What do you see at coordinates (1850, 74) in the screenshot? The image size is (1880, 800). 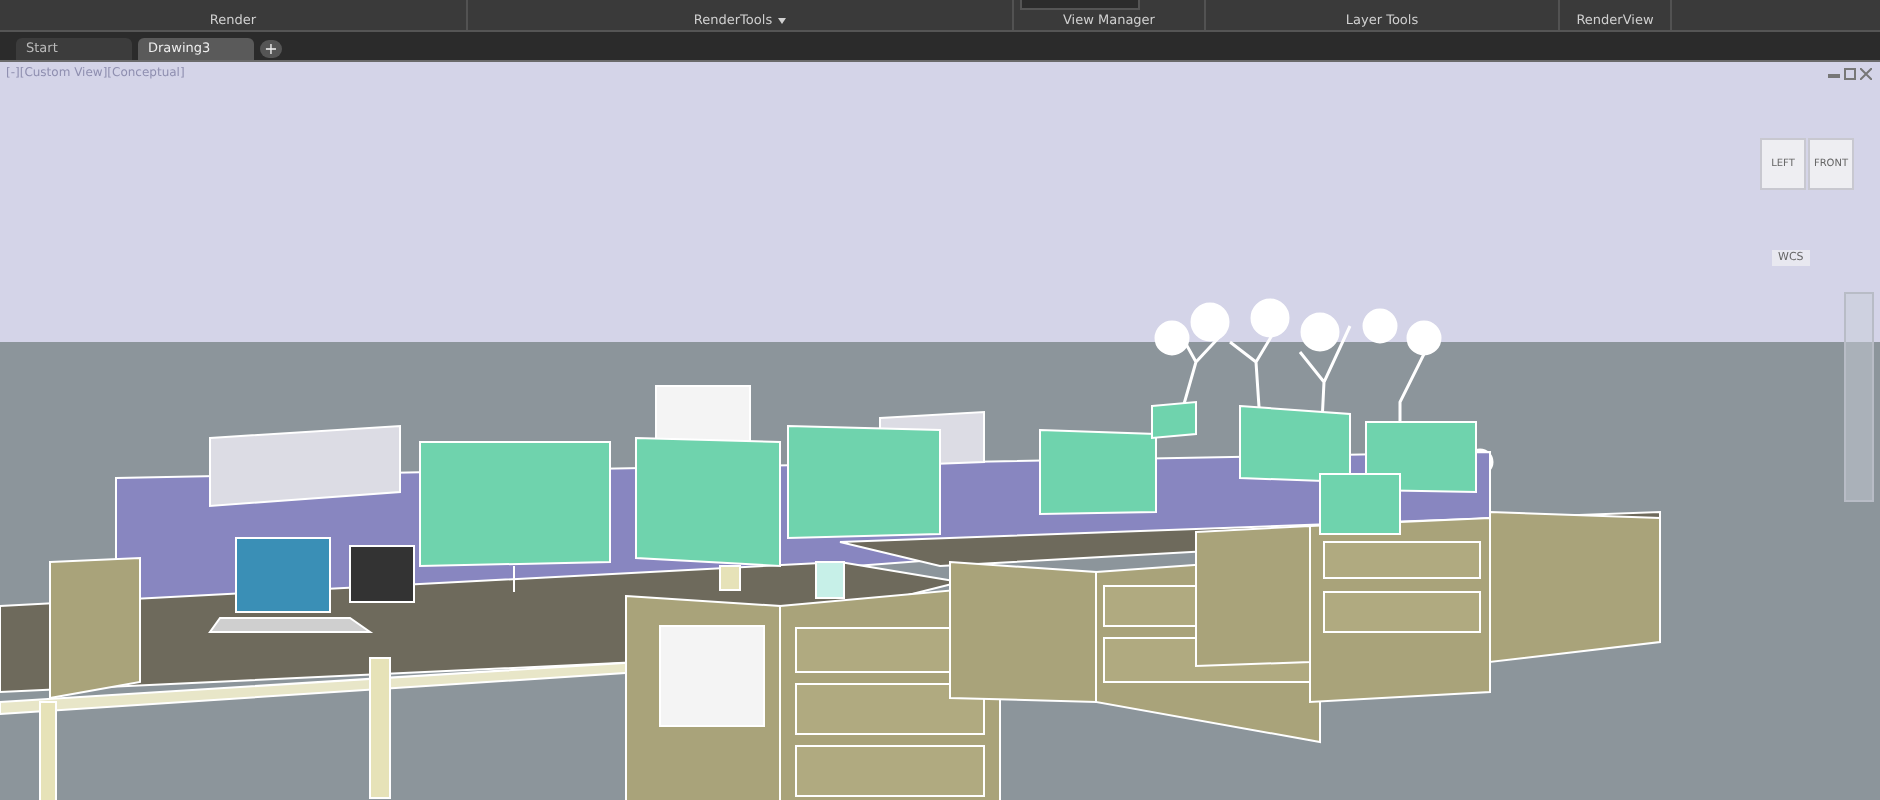 I see `restore-icon` at bounding box center [1850, 74].